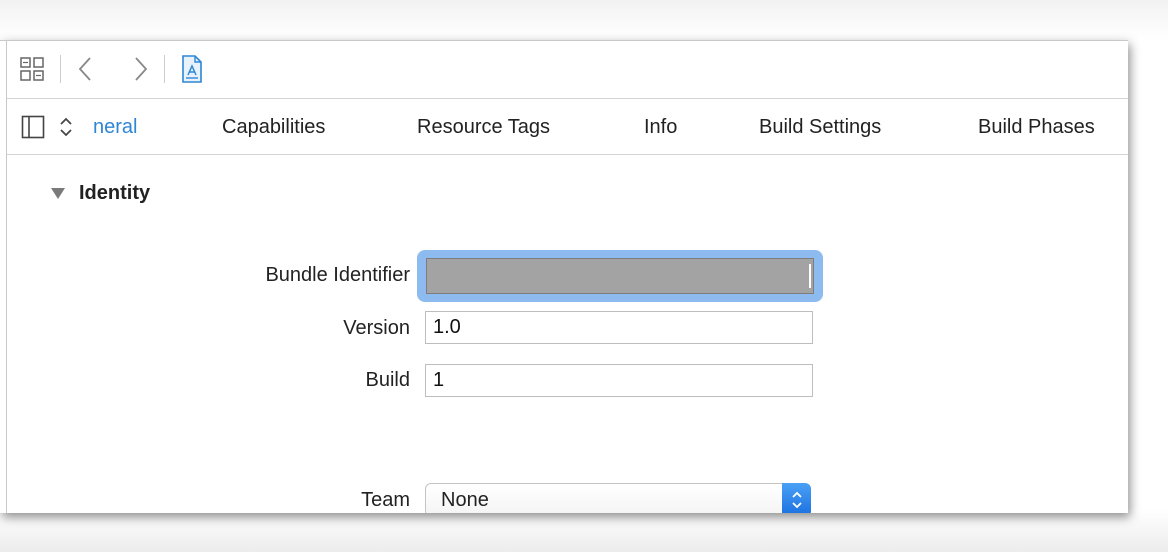  Describe the element at coordinates (660, 126) in the screenshot. I see `tab-info: Info` at that location.